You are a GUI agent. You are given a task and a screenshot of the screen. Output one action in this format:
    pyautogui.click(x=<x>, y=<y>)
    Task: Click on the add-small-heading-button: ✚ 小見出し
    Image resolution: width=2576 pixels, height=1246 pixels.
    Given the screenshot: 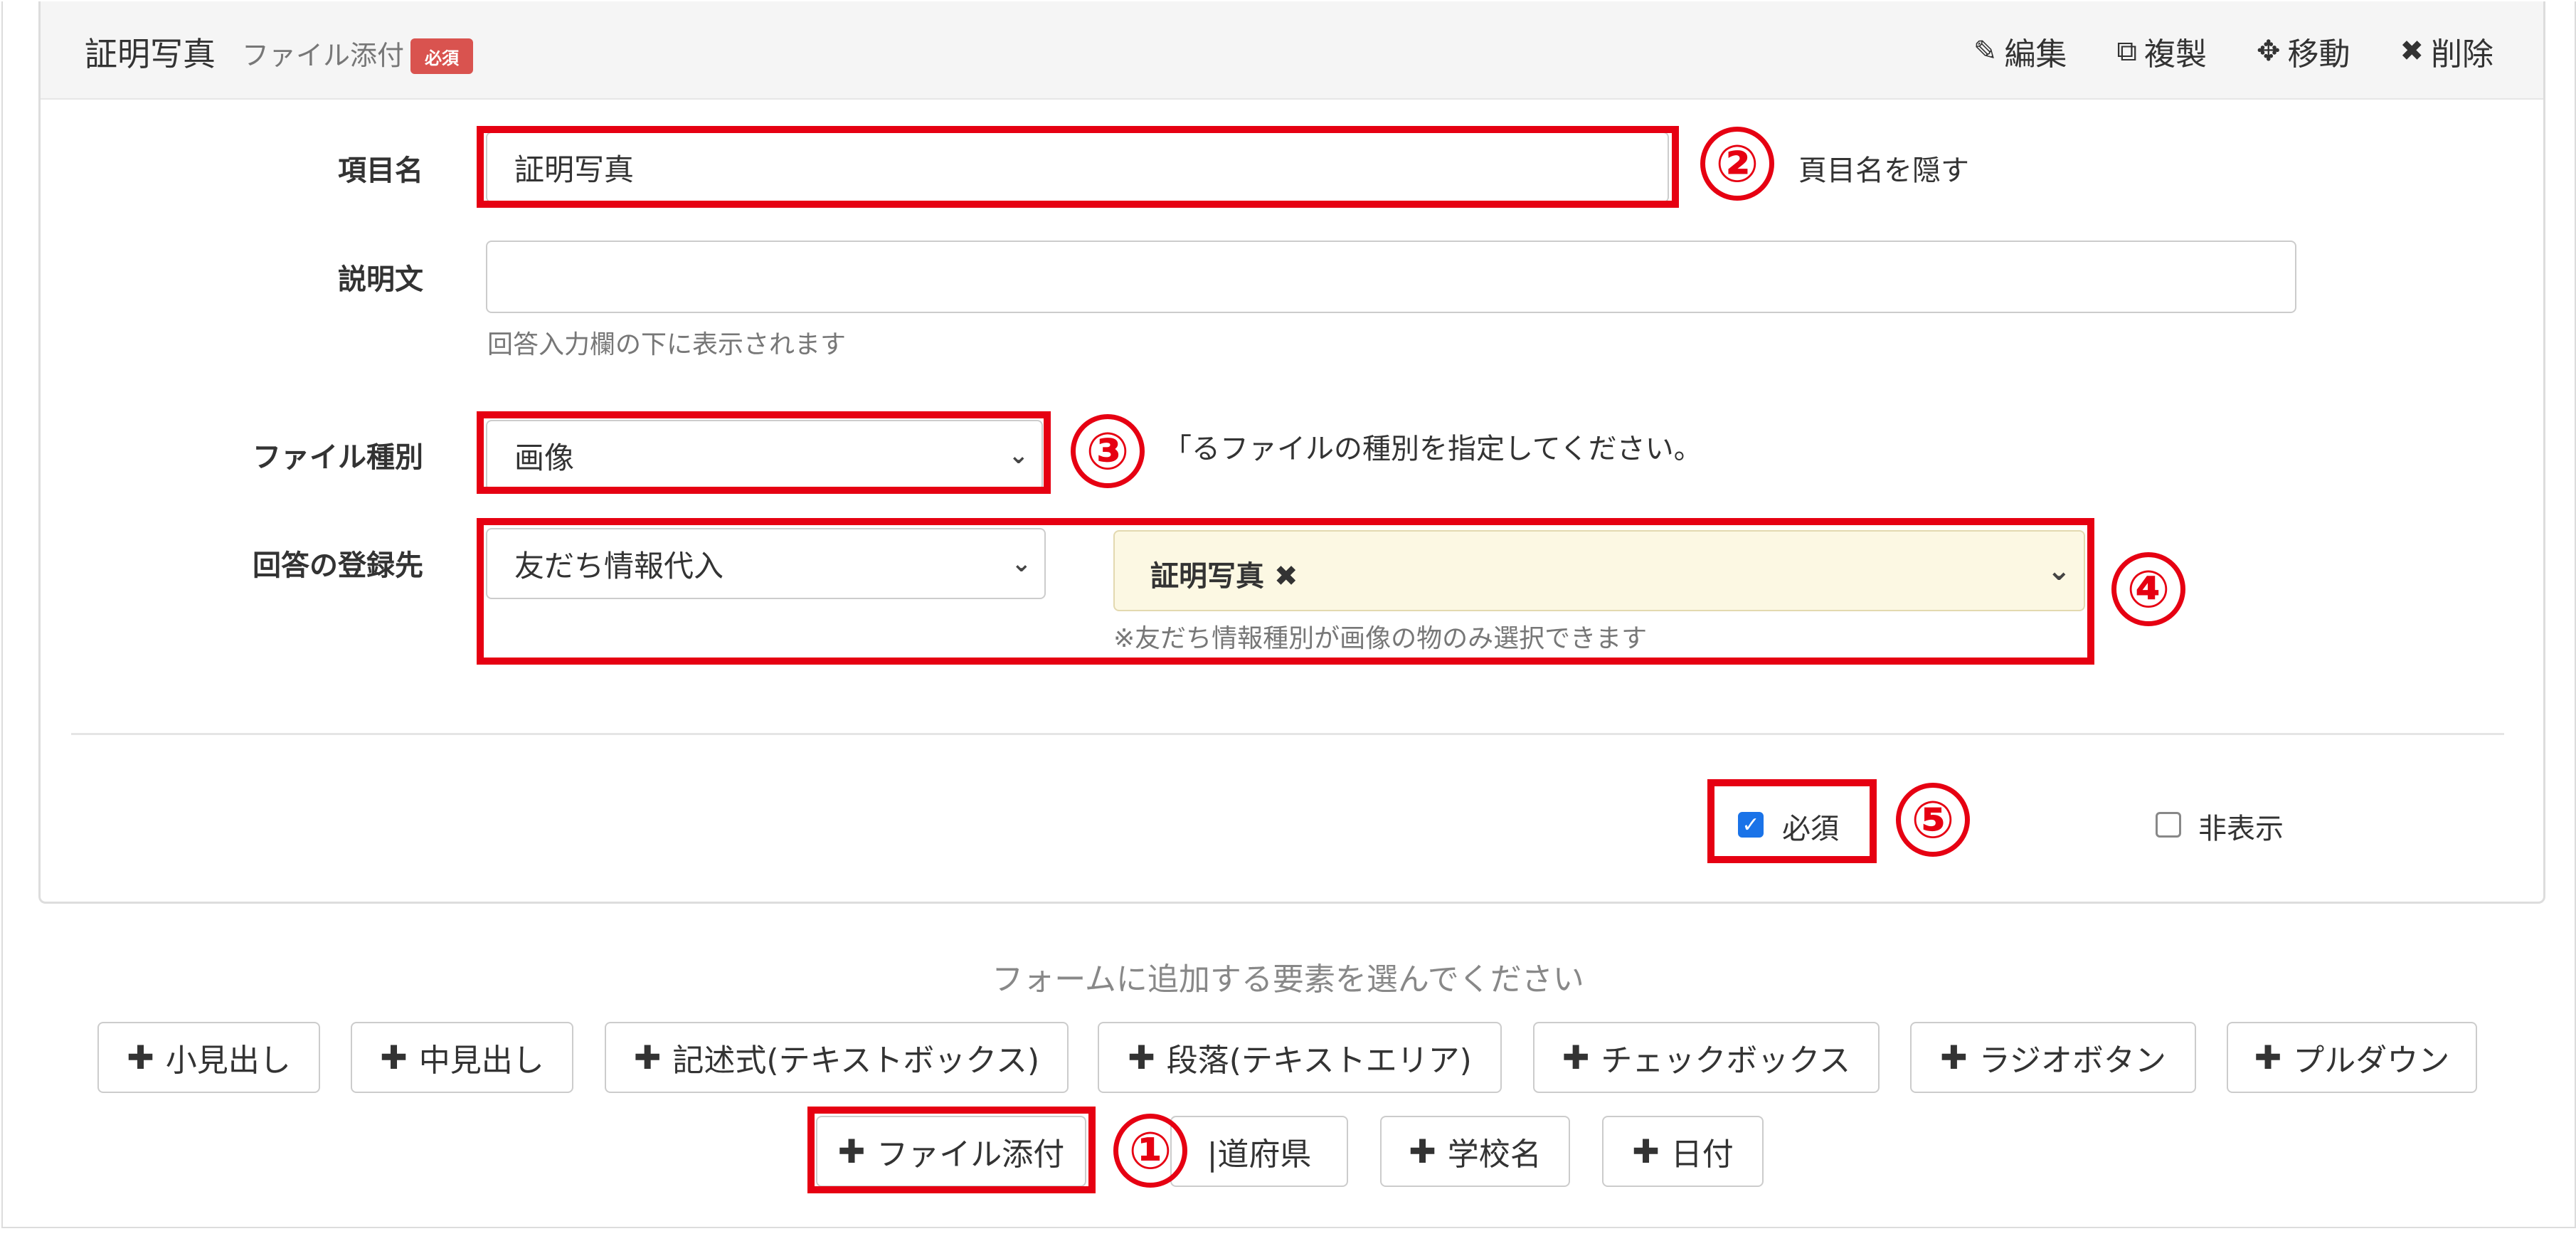 What is the action you would take?
    pyautogui.click(x=209, y=1057)
    